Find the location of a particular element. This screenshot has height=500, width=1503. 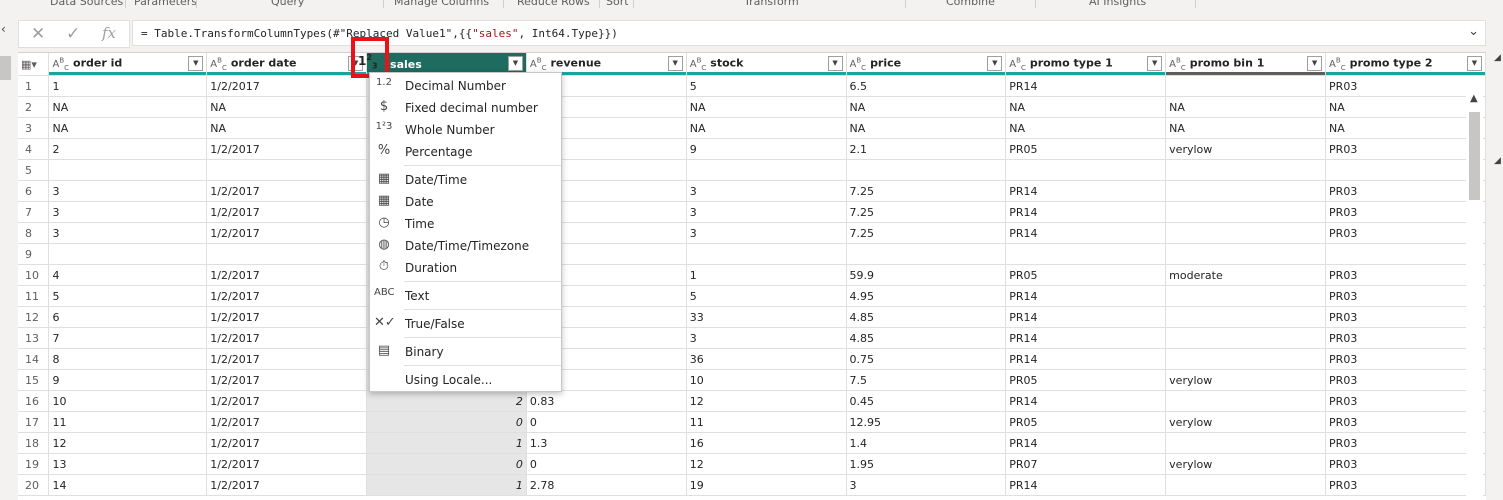

menu-item-text: ABC Text is located at coordinates (465, 296).